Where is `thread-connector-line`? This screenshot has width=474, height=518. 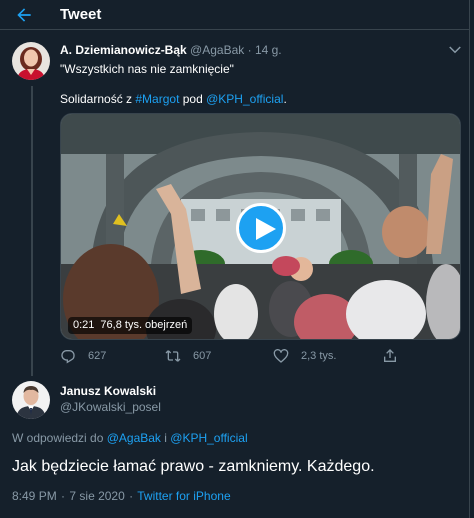
thread-connector-line is located at coordinates (32, 231).